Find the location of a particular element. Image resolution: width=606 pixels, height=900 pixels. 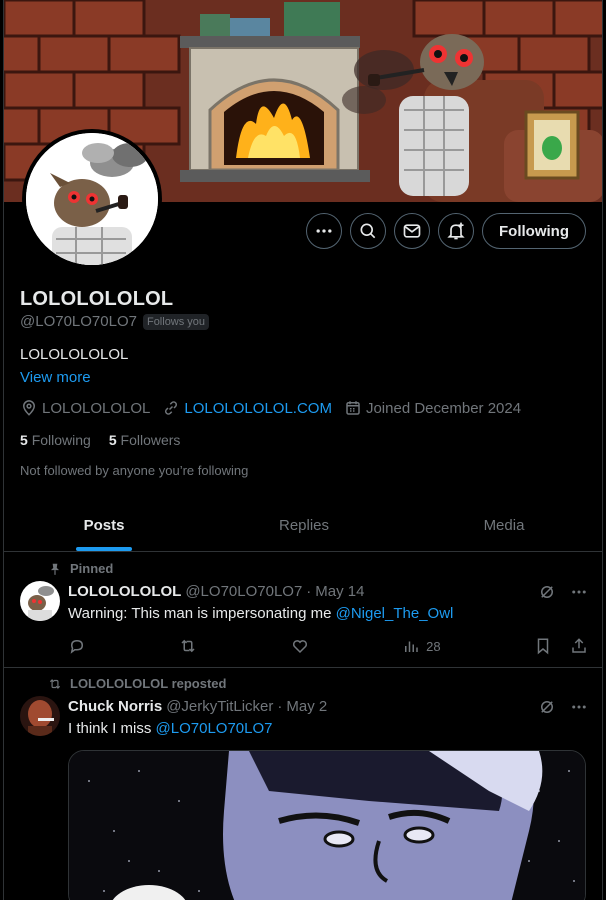

following-stat: 5 Following is located at coordinates (55, 440).